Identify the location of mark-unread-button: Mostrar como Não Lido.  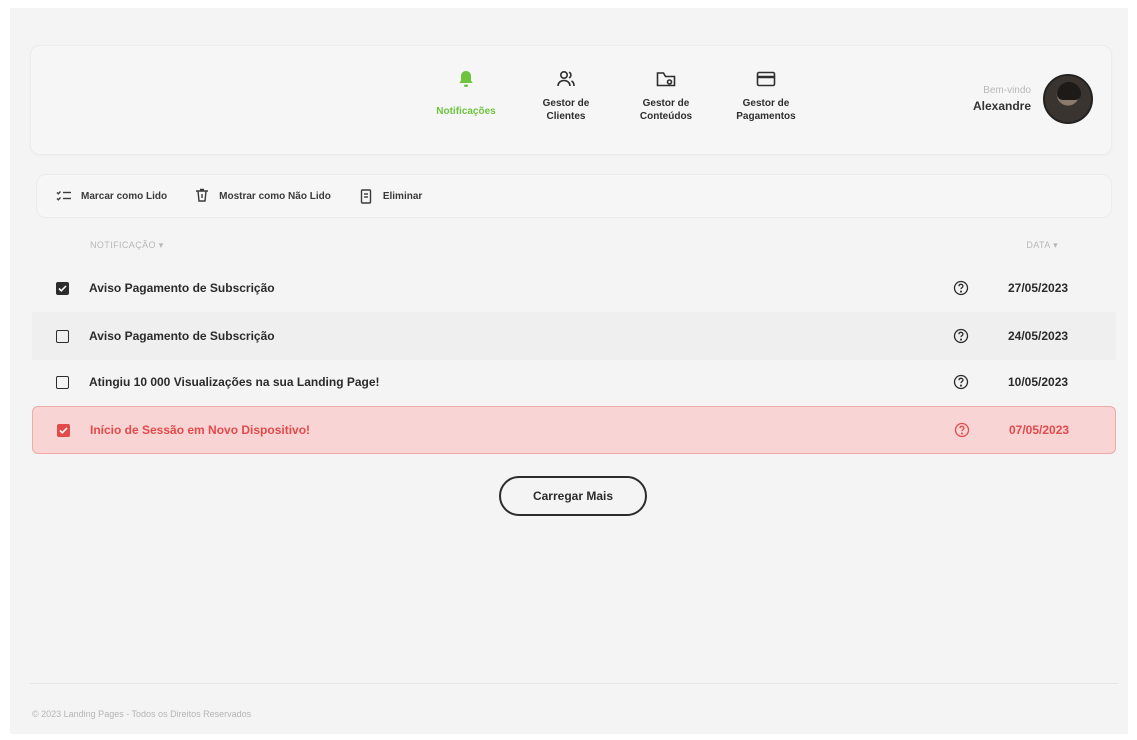
(262, 196).